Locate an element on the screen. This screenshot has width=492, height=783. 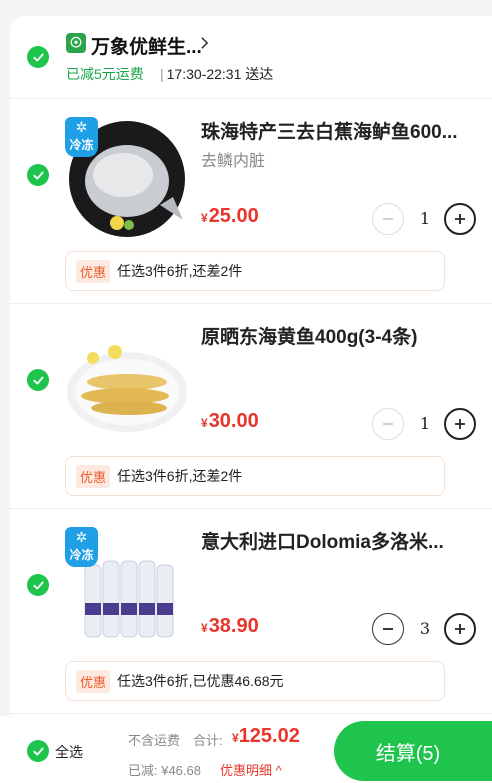
select-all-checkbox is located at coordinates (38, 751).